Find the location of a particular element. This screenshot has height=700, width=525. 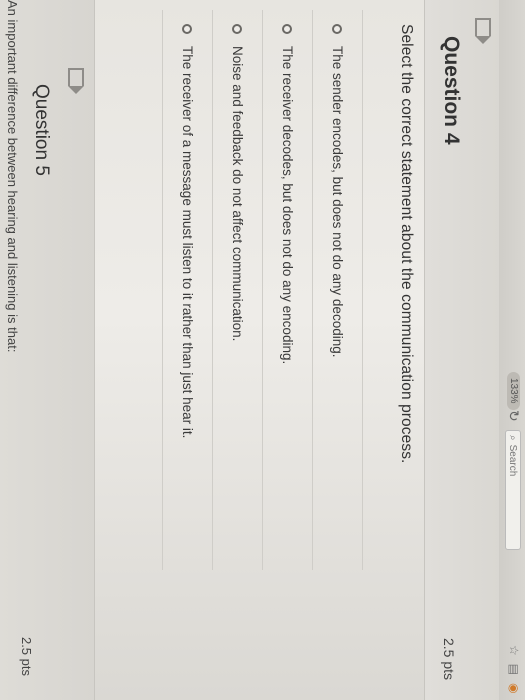

question-4-title: Question 4 is located at coordinates (451, 90).